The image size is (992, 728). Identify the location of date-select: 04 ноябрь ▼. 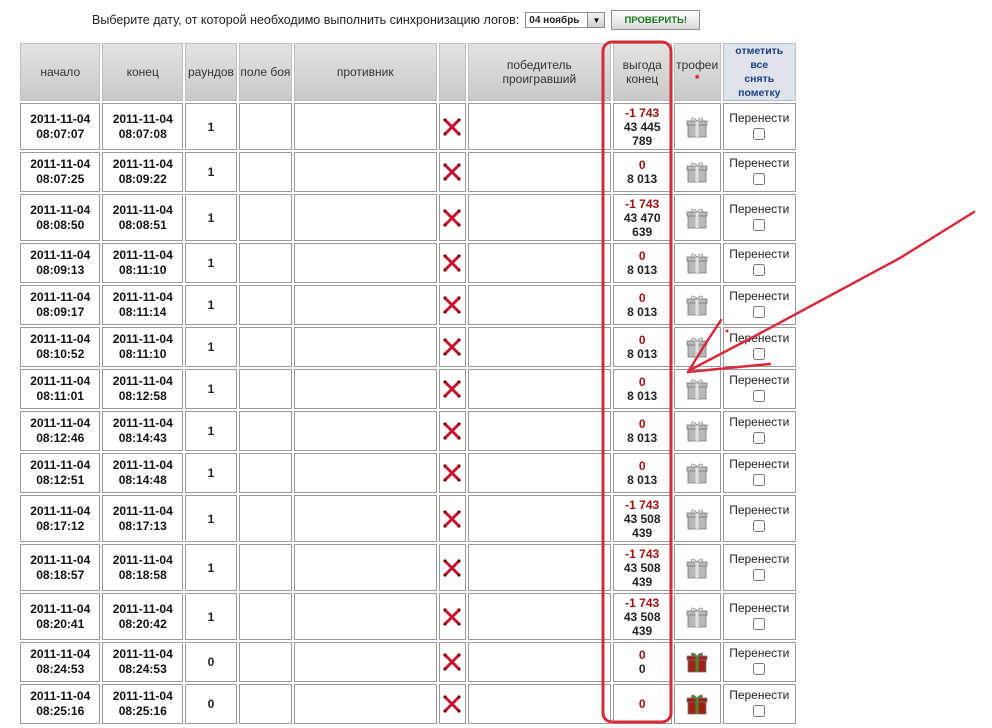
(565, 20).